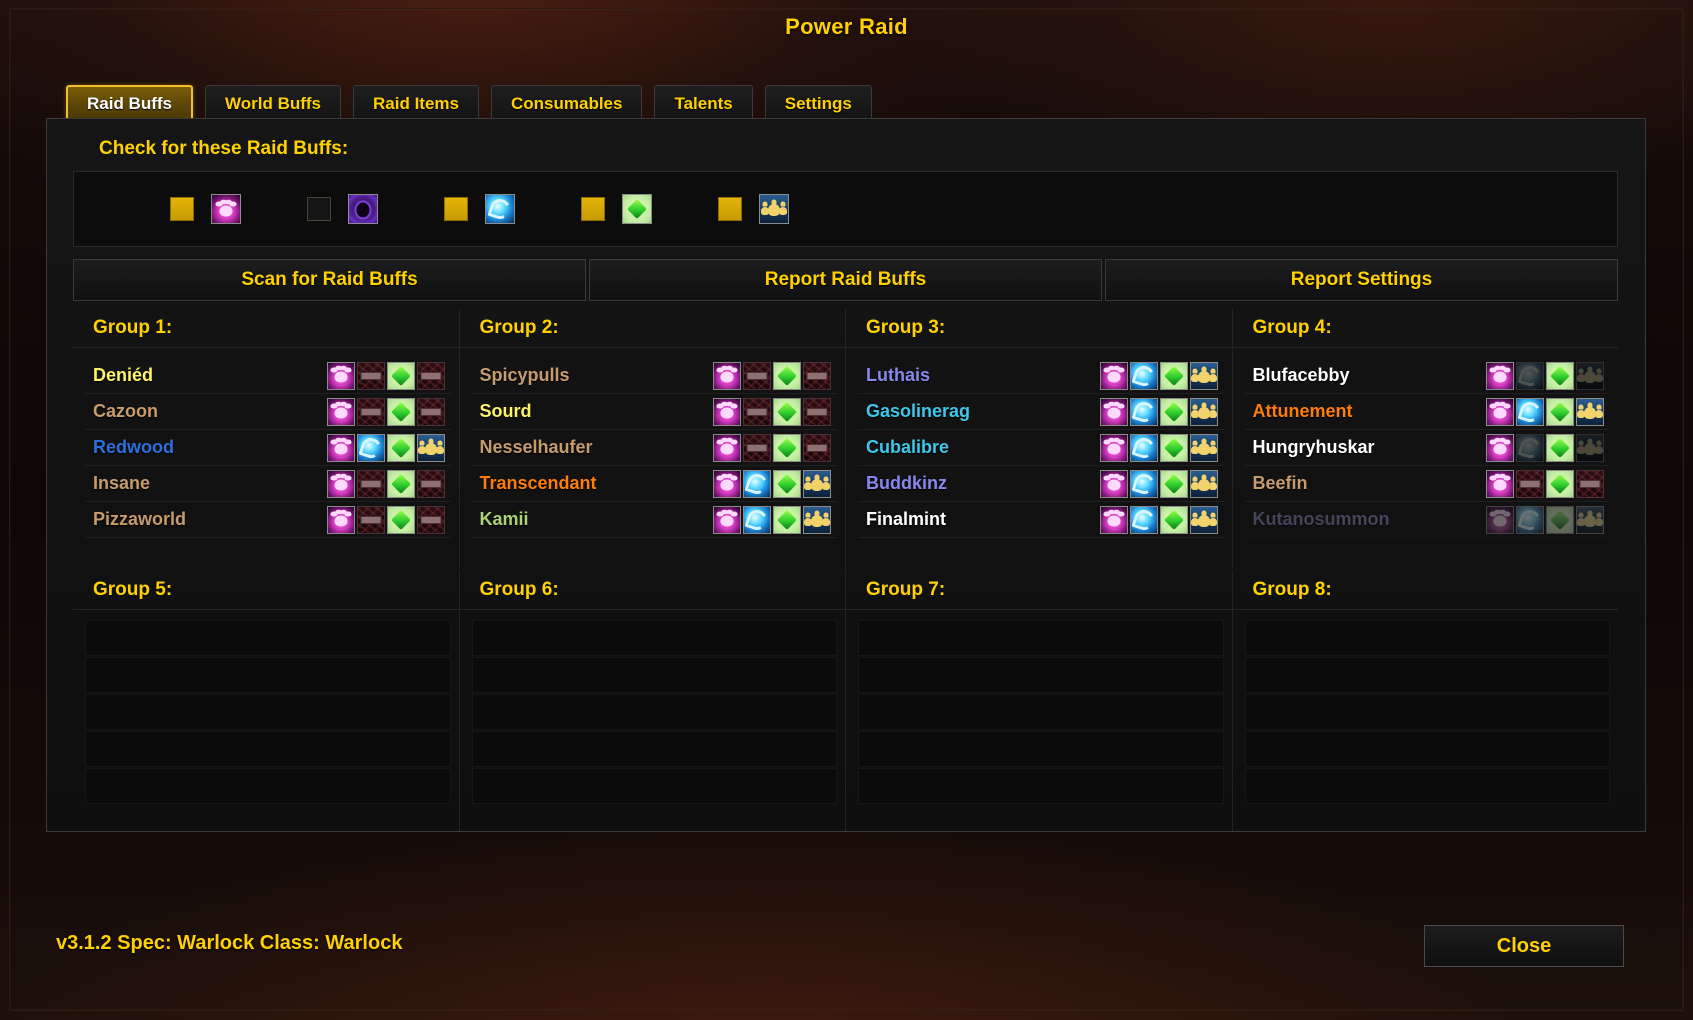  I want to click on checkbox-mark-of-the-wild, so click(182, 209).